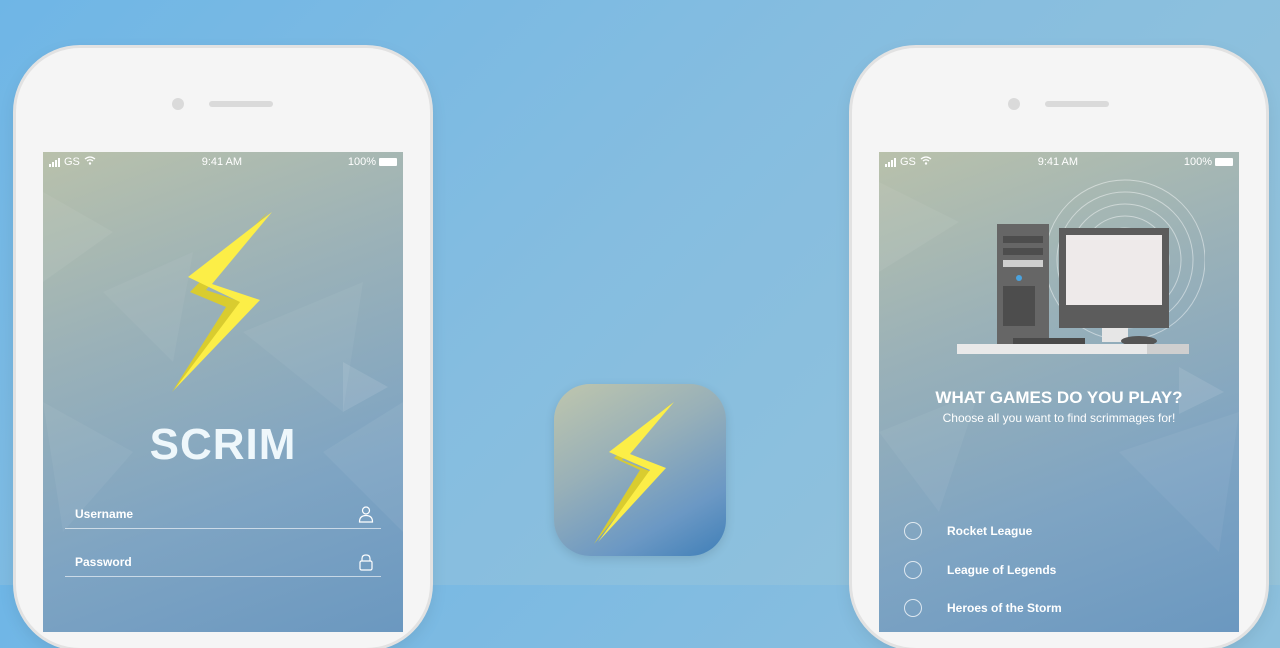 The height and width of the screenshot is (648, 1280). What do you see at coordinates (223, 562) in the screenshot?
I see `password-field: Password` at bounding box center [223, 562].